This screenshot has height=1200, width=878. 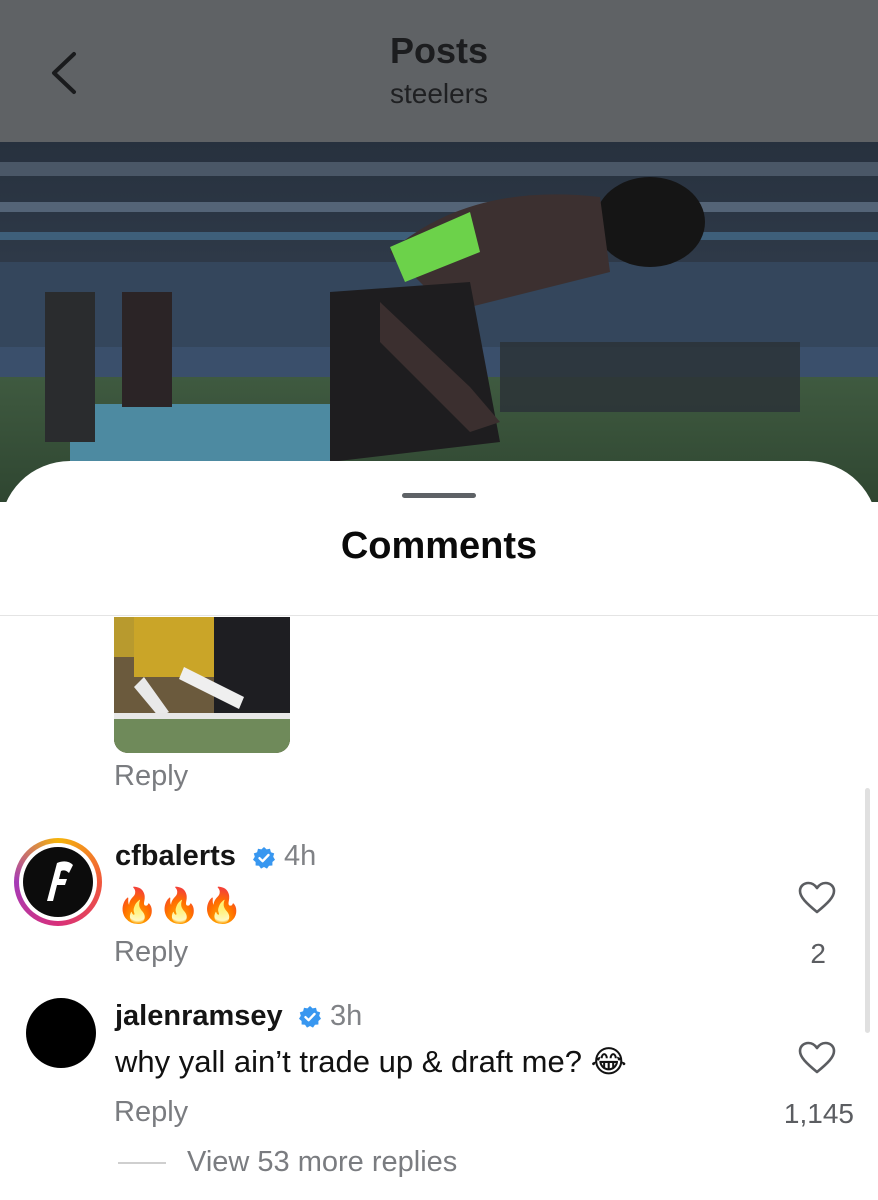 I want to click on football-image, so click(x=202, y=685).